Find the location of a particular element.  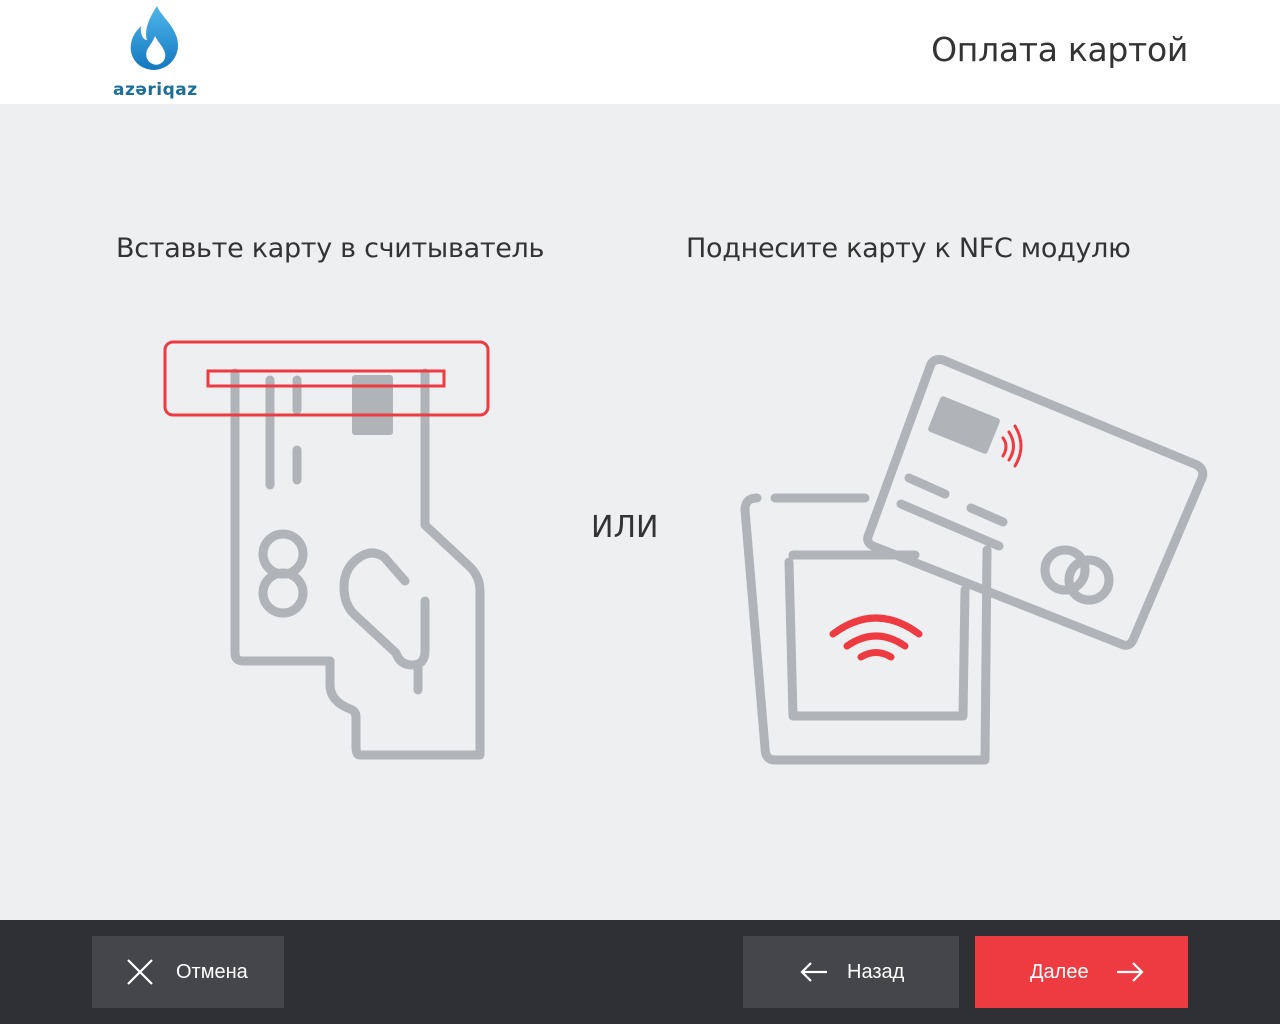

card-insert-illustration is located at coordinates (326, 550).